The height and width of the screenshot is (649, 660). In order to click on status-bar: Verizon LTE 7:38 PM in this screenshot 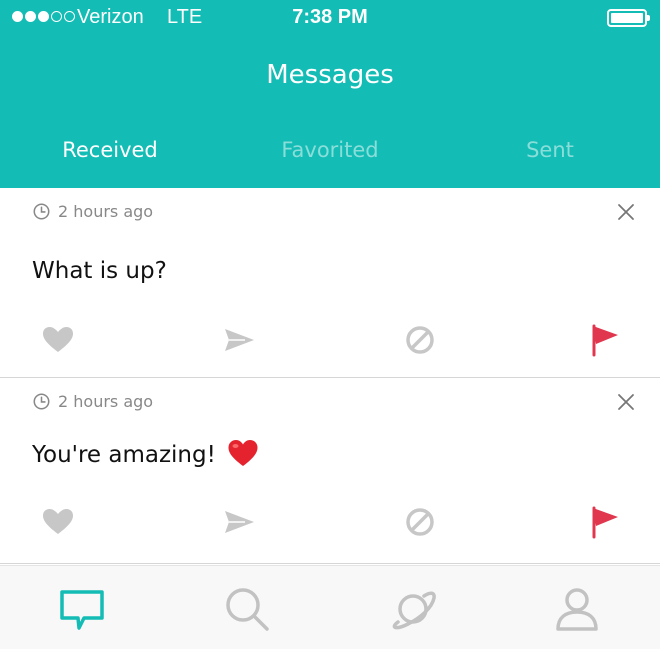, I will do `click(330, 18)`.